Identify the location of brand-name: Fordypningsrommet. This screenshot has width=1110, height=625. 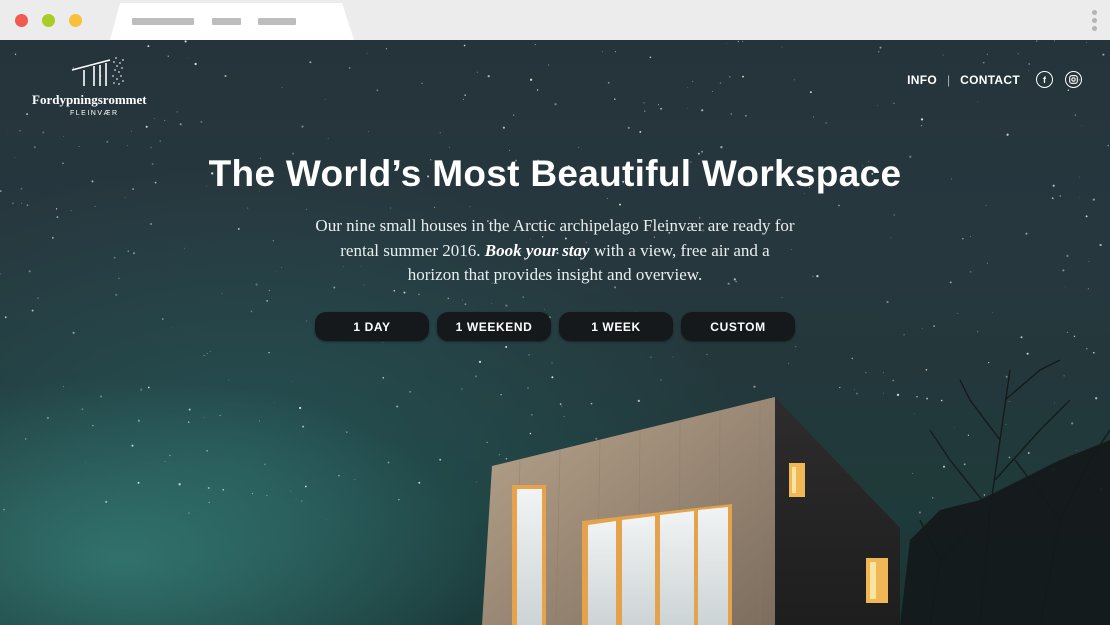
(89, 99).